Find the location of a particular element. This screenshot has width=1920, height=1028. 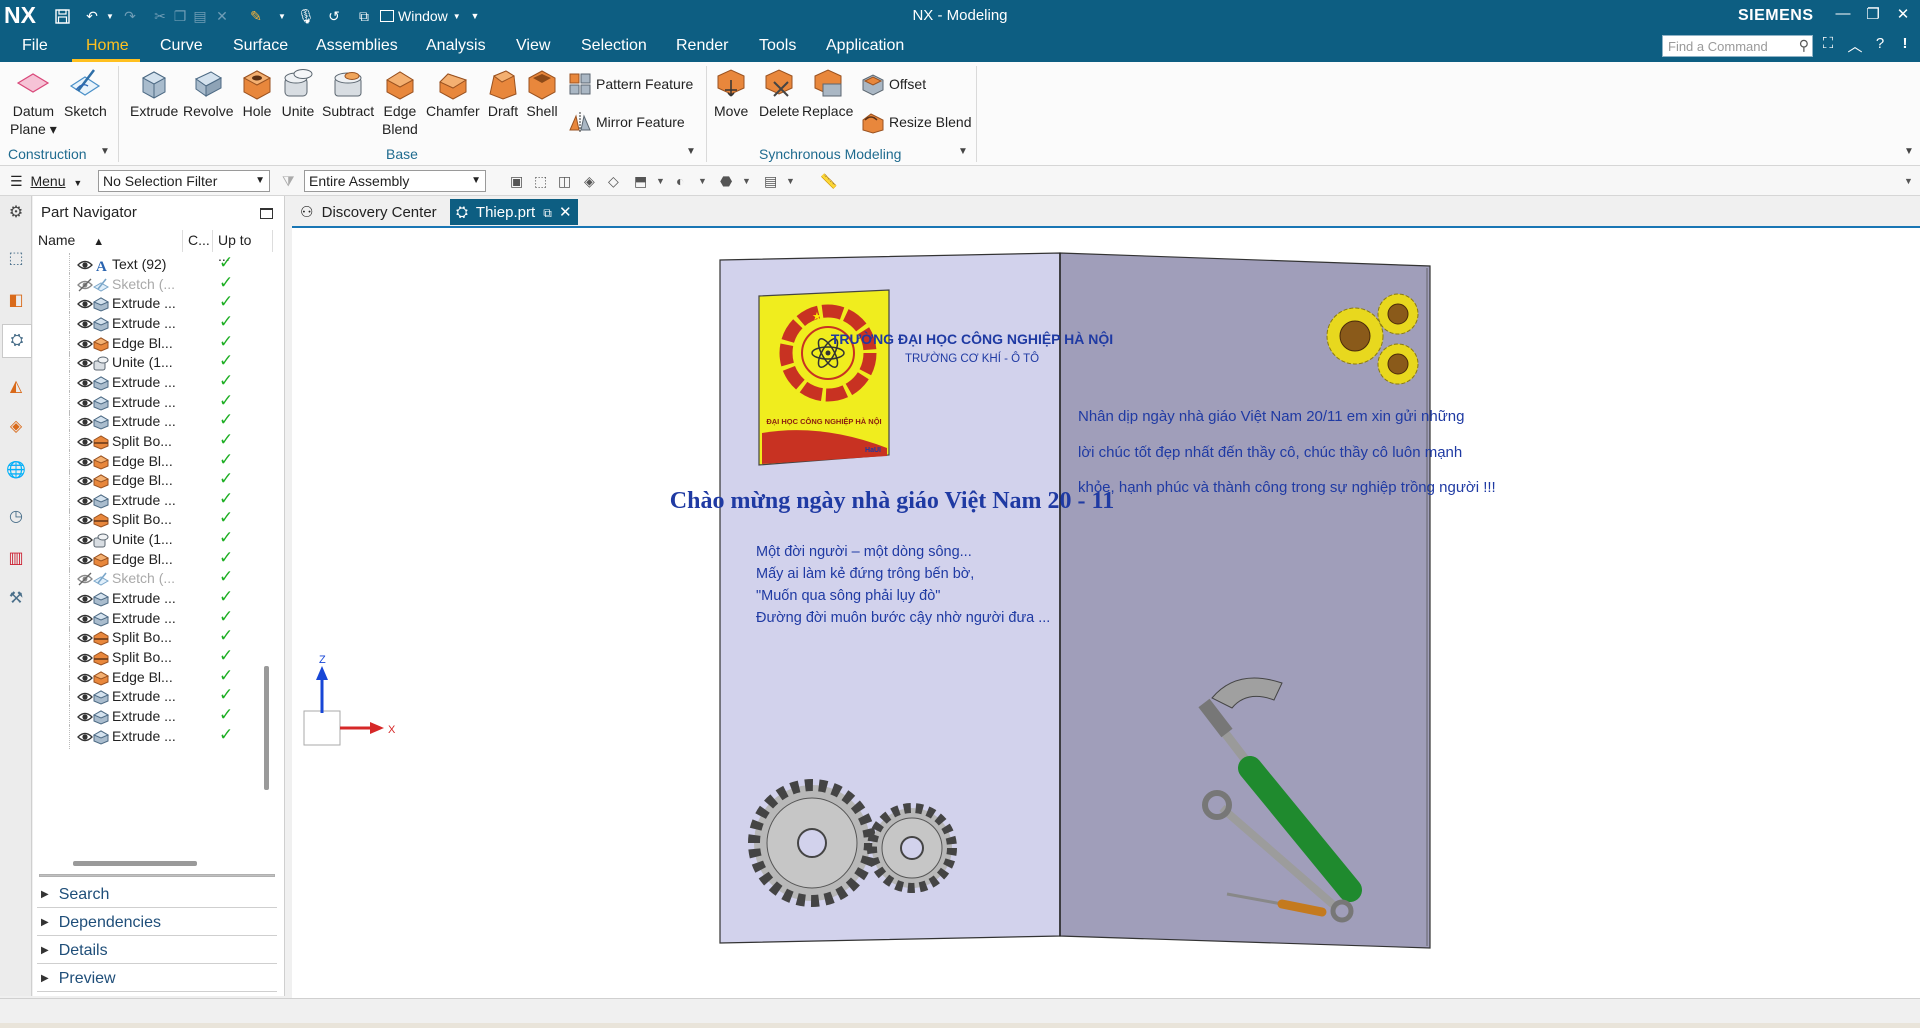

panel-search: ▶ Search is located at coordinates (75, 895).